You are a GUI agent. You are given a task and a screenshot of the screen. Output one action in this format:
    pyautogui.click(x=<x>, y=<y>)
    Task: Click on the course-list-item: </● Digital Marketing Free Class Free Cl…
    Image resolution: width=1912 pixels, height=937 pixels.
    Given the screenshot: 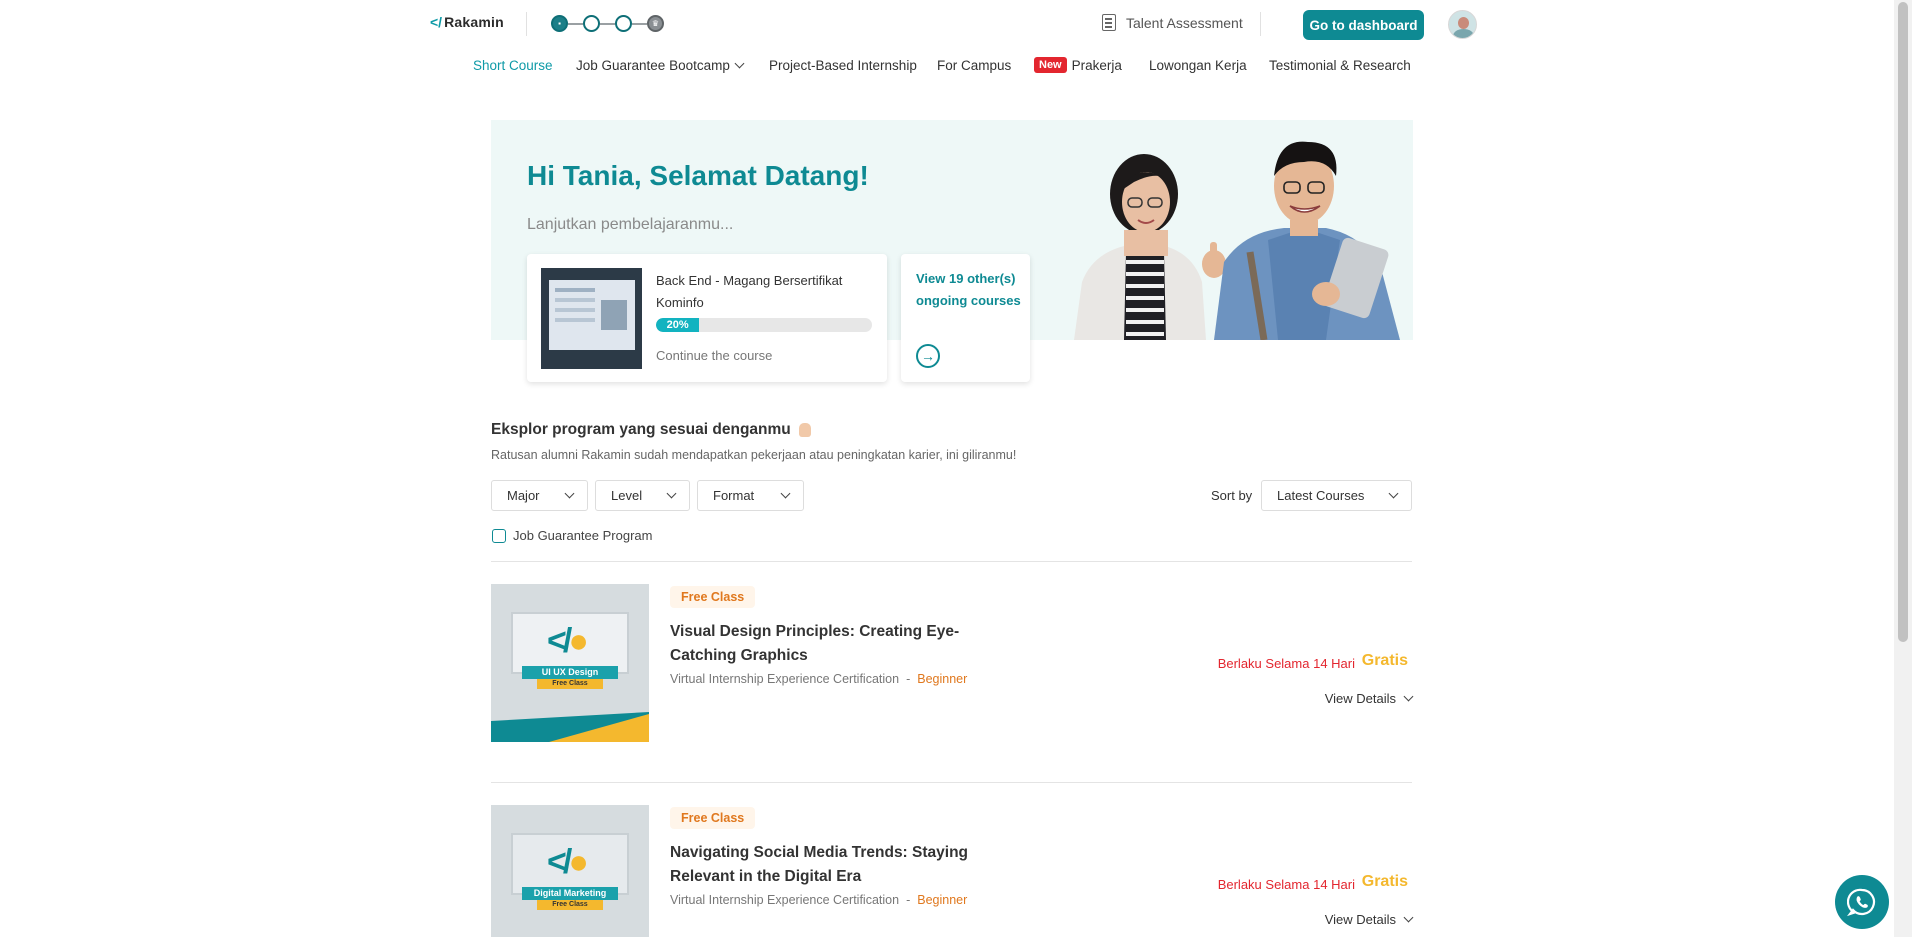 What is the action you would take?
    pyautogui.click(x=952, y=871)
    